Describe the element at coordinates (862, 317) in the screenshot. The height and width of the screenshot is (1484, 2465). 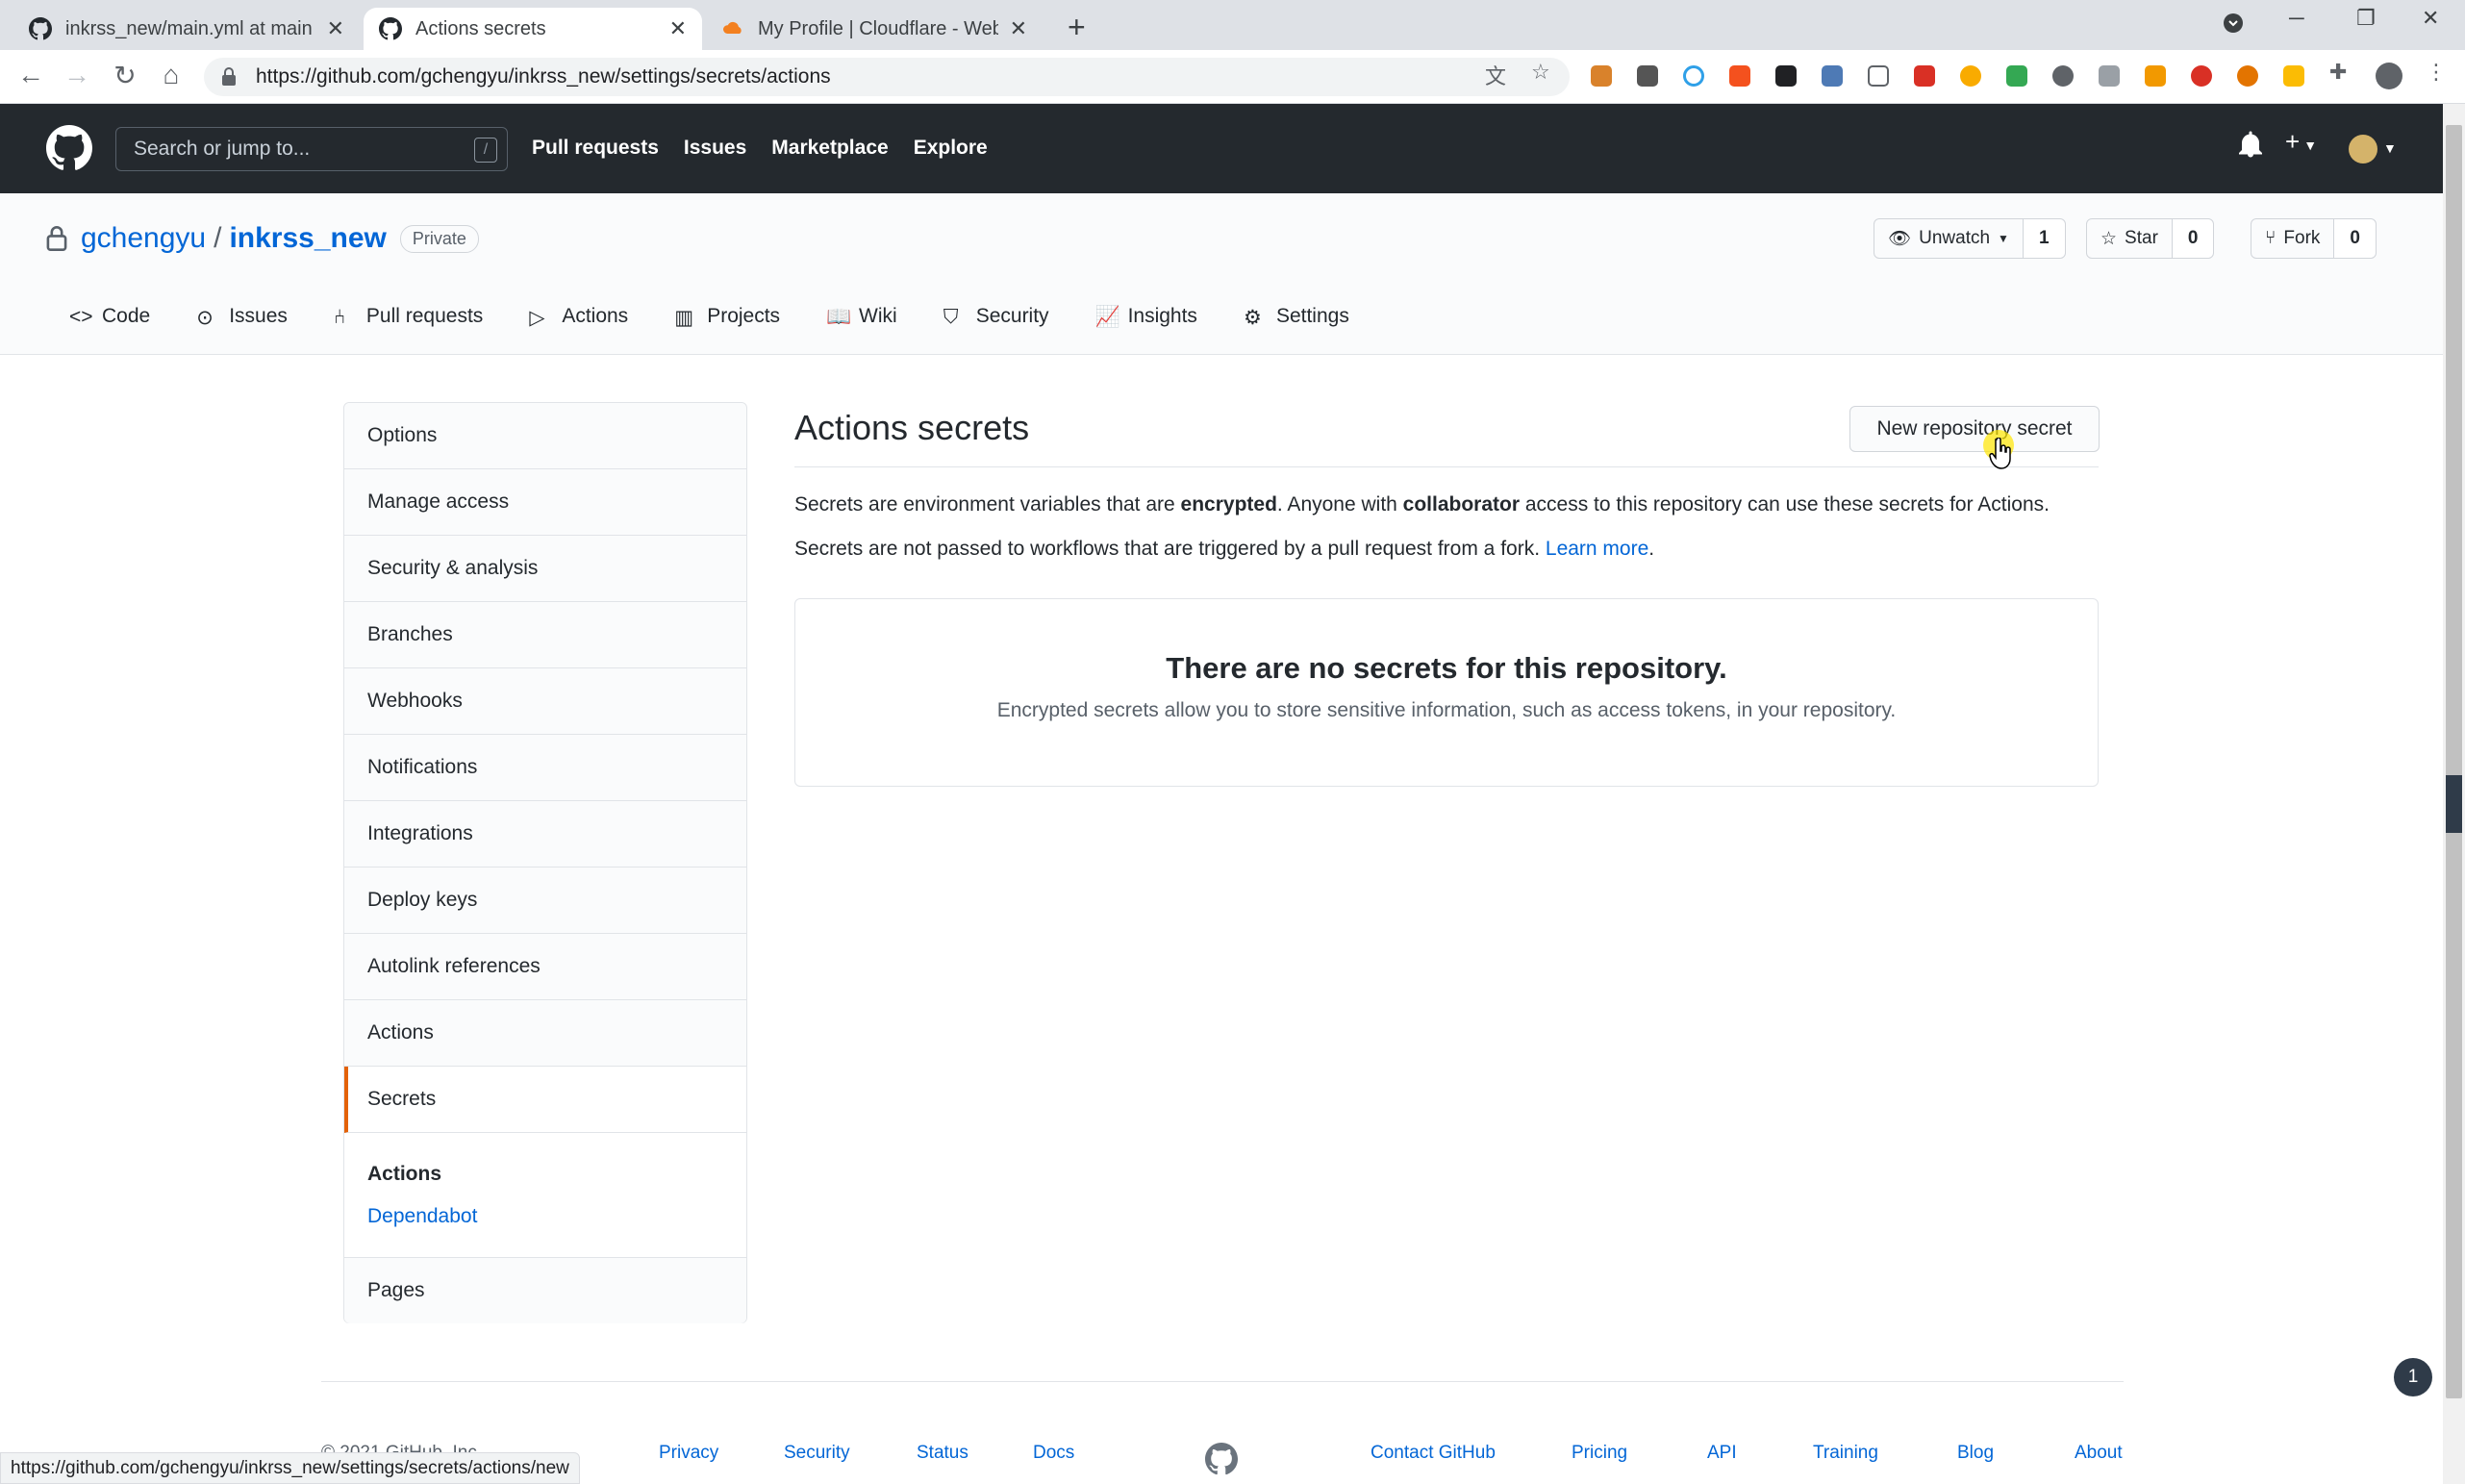
I see `tab-wiki: 📖 Wiki` at that location.